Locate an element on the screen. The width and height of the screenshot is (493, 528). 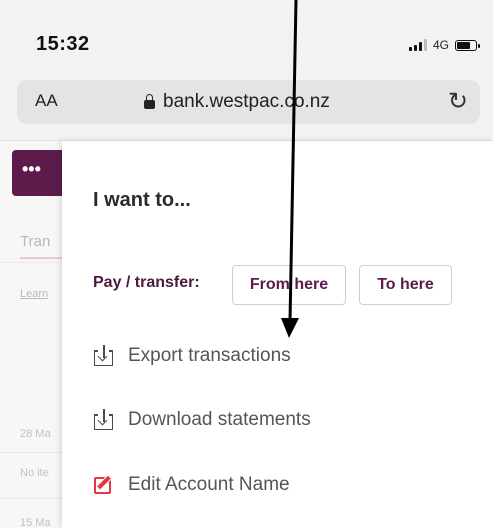
reload-icon: ↻ is located at coordinates (458, 101).